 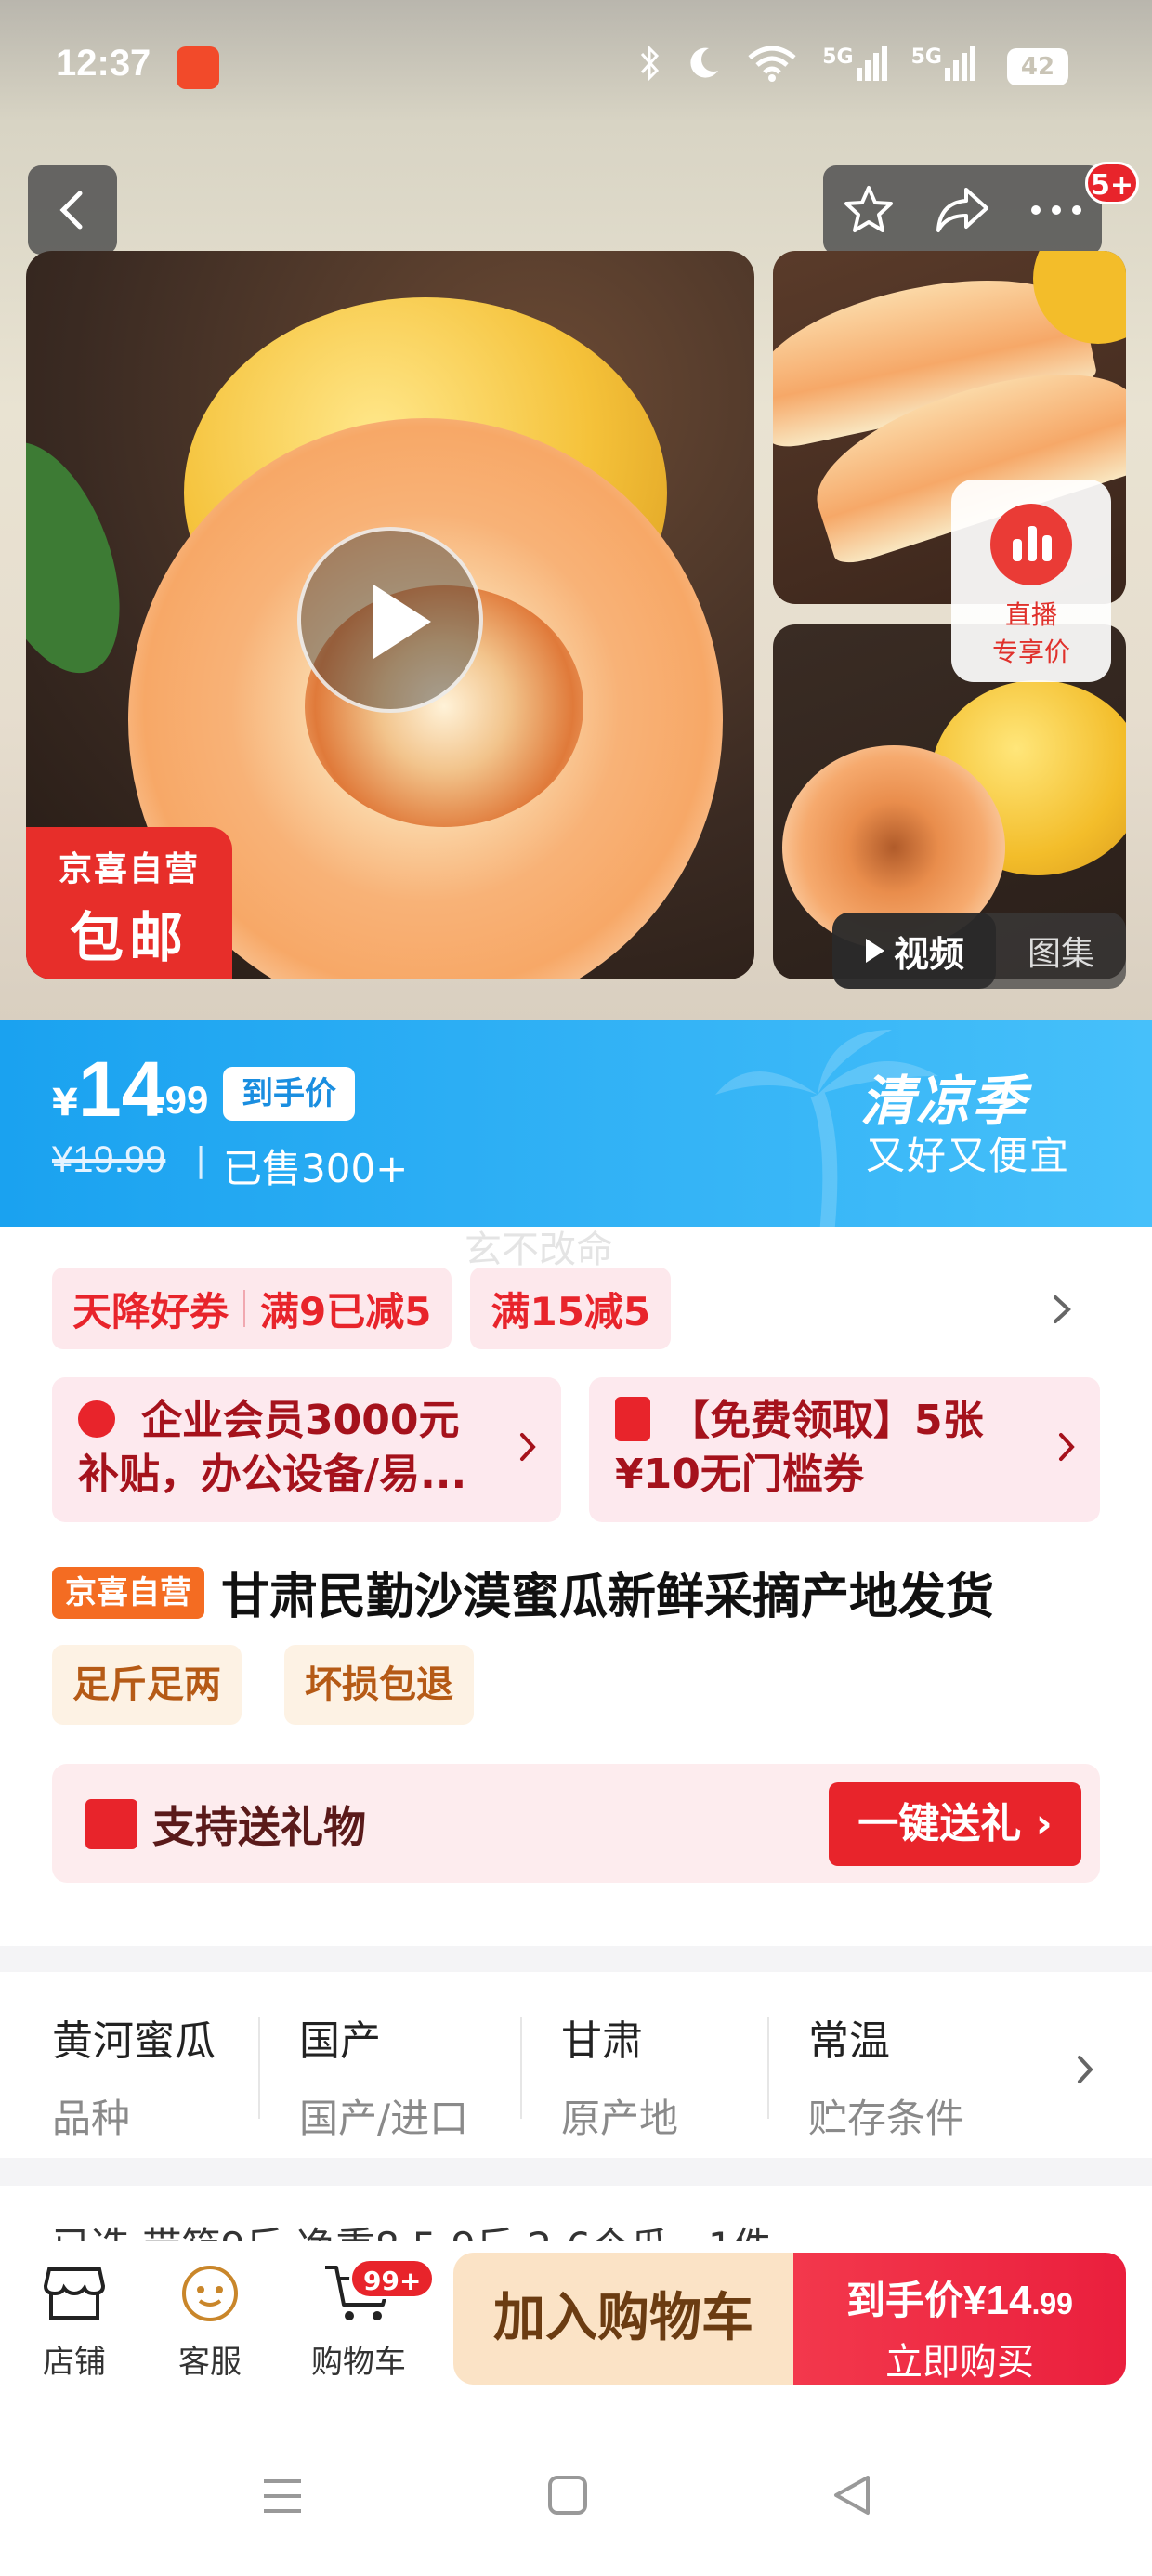 I want to click on coupon-chip: 天降好券 满9已减5, so click(x=252, y=1308).